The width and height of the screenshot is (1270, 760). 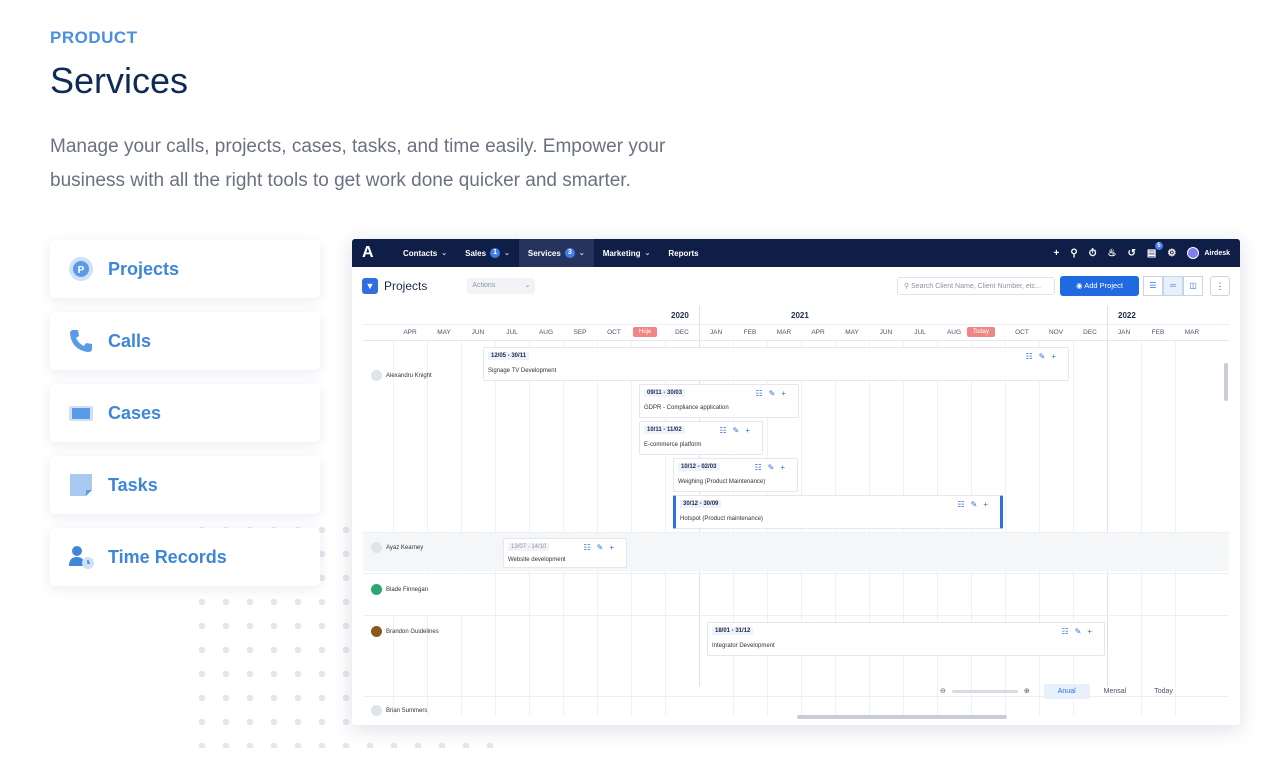 What do you see at coordinates (743, 646) in the screenshot?
I see `bar-name: Integrator Development` at bounding box center [743, 646].